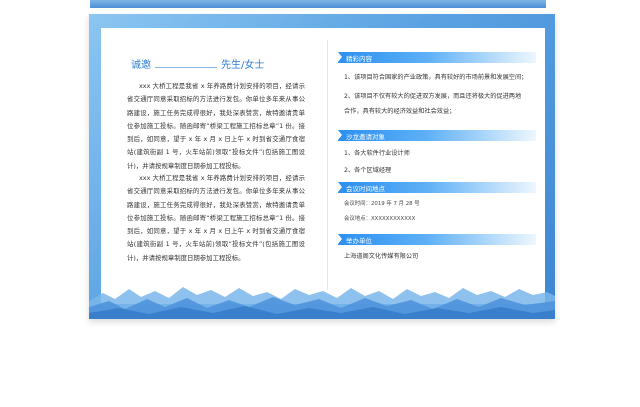 This screenshot has height=407, width=640. What do you see at coordinates (433, 96) in the screenshot?
I see `highlight-item: 2、该项目不仅有较大的促进双方发展，而且还将极大的促进两地` at bounding box center [433, 96].